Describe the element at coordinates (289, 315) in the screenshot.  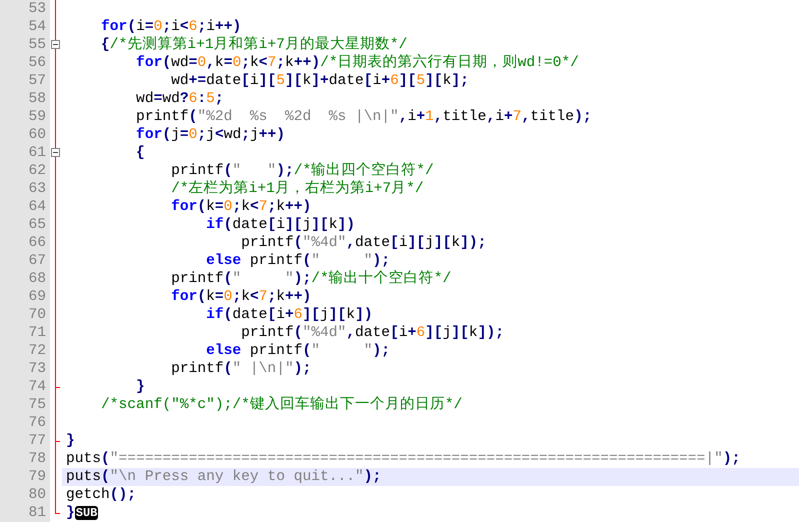
I see `code-line: if(date[i+6][j][k])` at that location.